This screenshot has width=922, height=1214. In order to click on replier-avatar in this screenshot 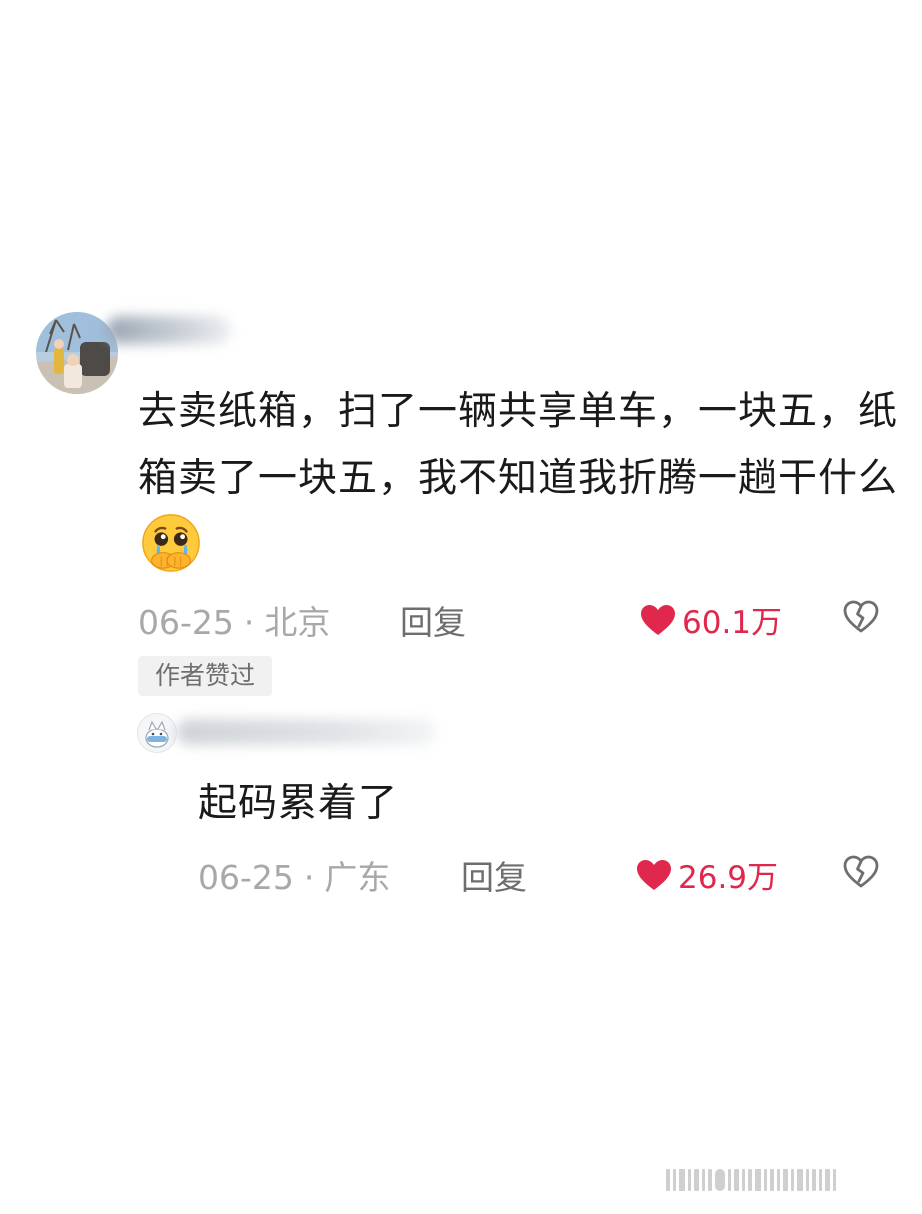, I will do `click(157, 733)`.